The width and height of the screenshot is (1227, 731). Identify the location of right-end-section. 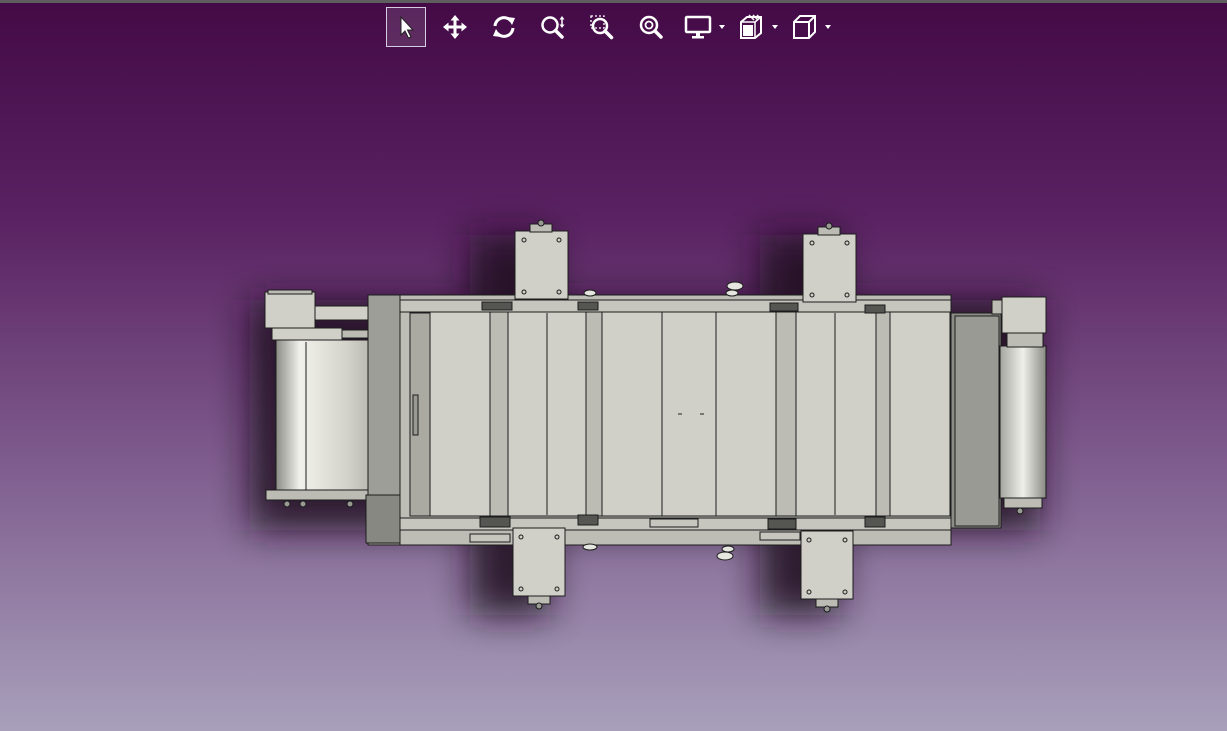
(998, 412).